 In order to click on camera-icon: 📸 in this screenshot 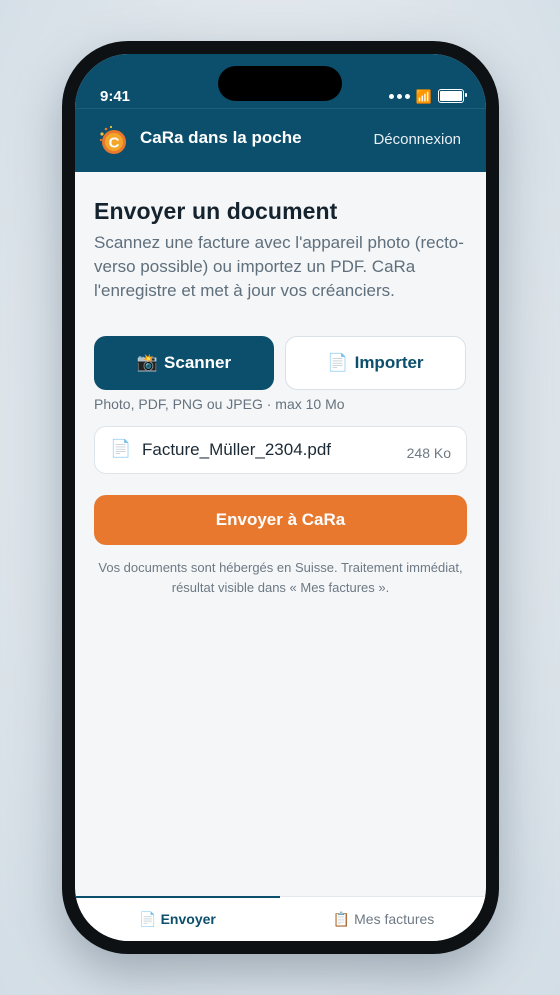, I will do `click(147, 362)`.